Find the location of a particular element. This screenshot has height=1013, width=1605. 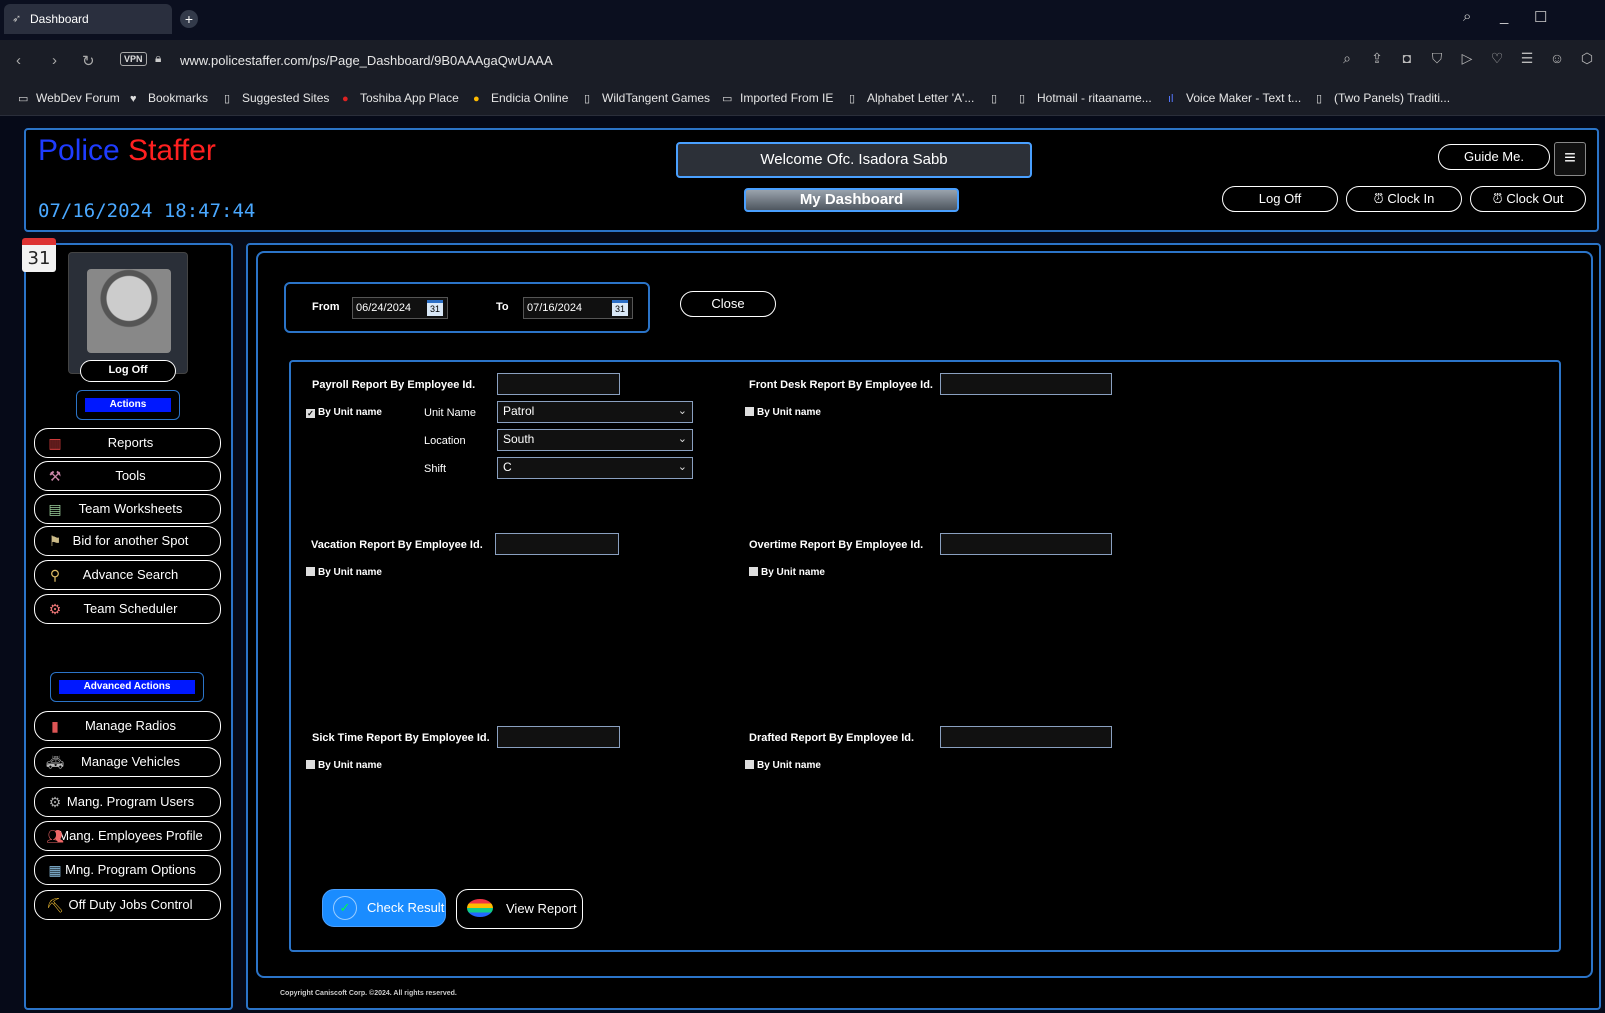

play-icon: ▷ is located at coordinates (1467, 58).